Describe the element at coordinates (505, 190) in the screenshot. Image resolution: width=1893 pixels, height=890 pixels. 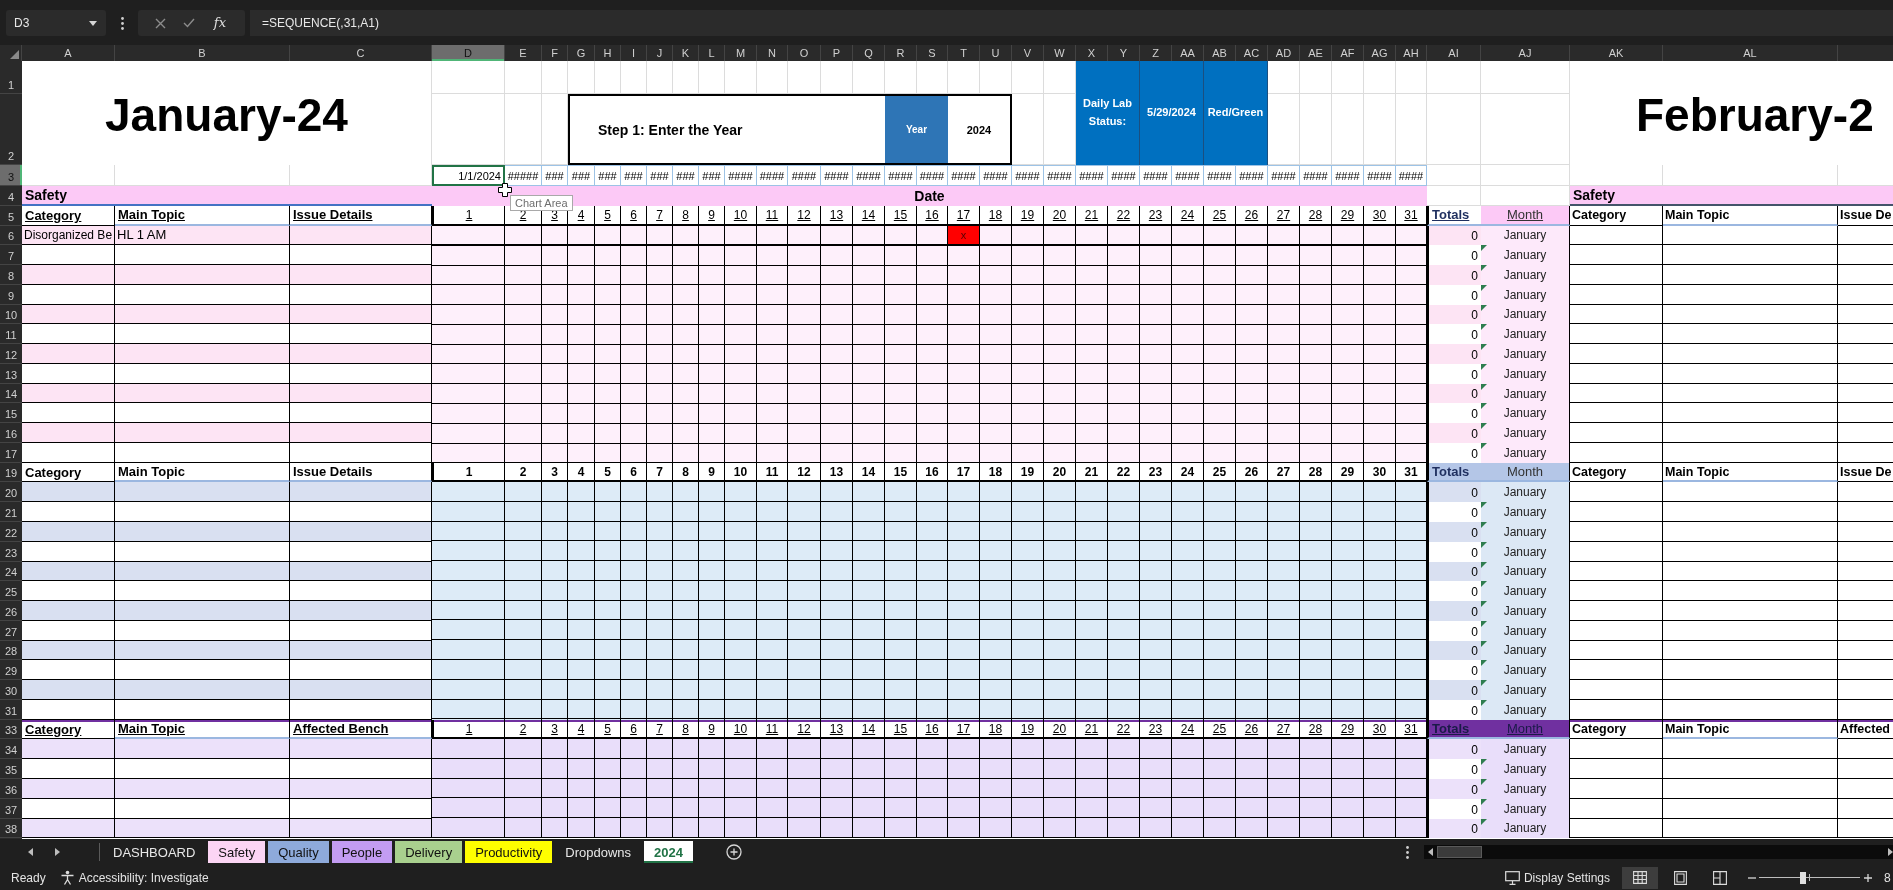
I see `plus-cursor-icon` at that location.